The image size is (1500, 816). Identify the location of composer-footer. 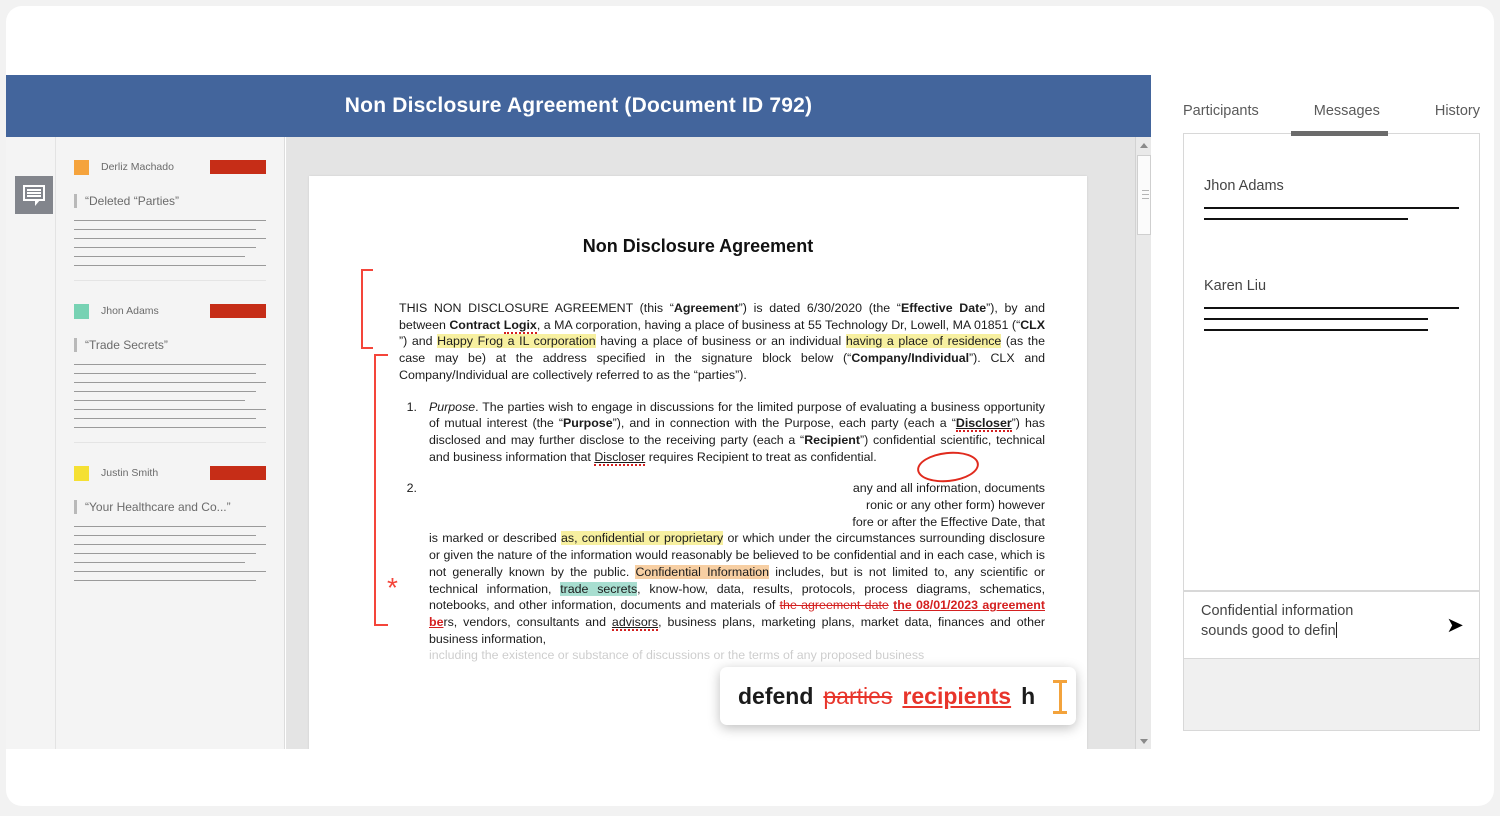
(1331, 695).